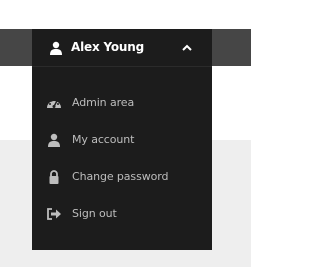  Describe the element at coordinates (107, 47) in the screenshot. I see `user-name: Alex Young` at that location.